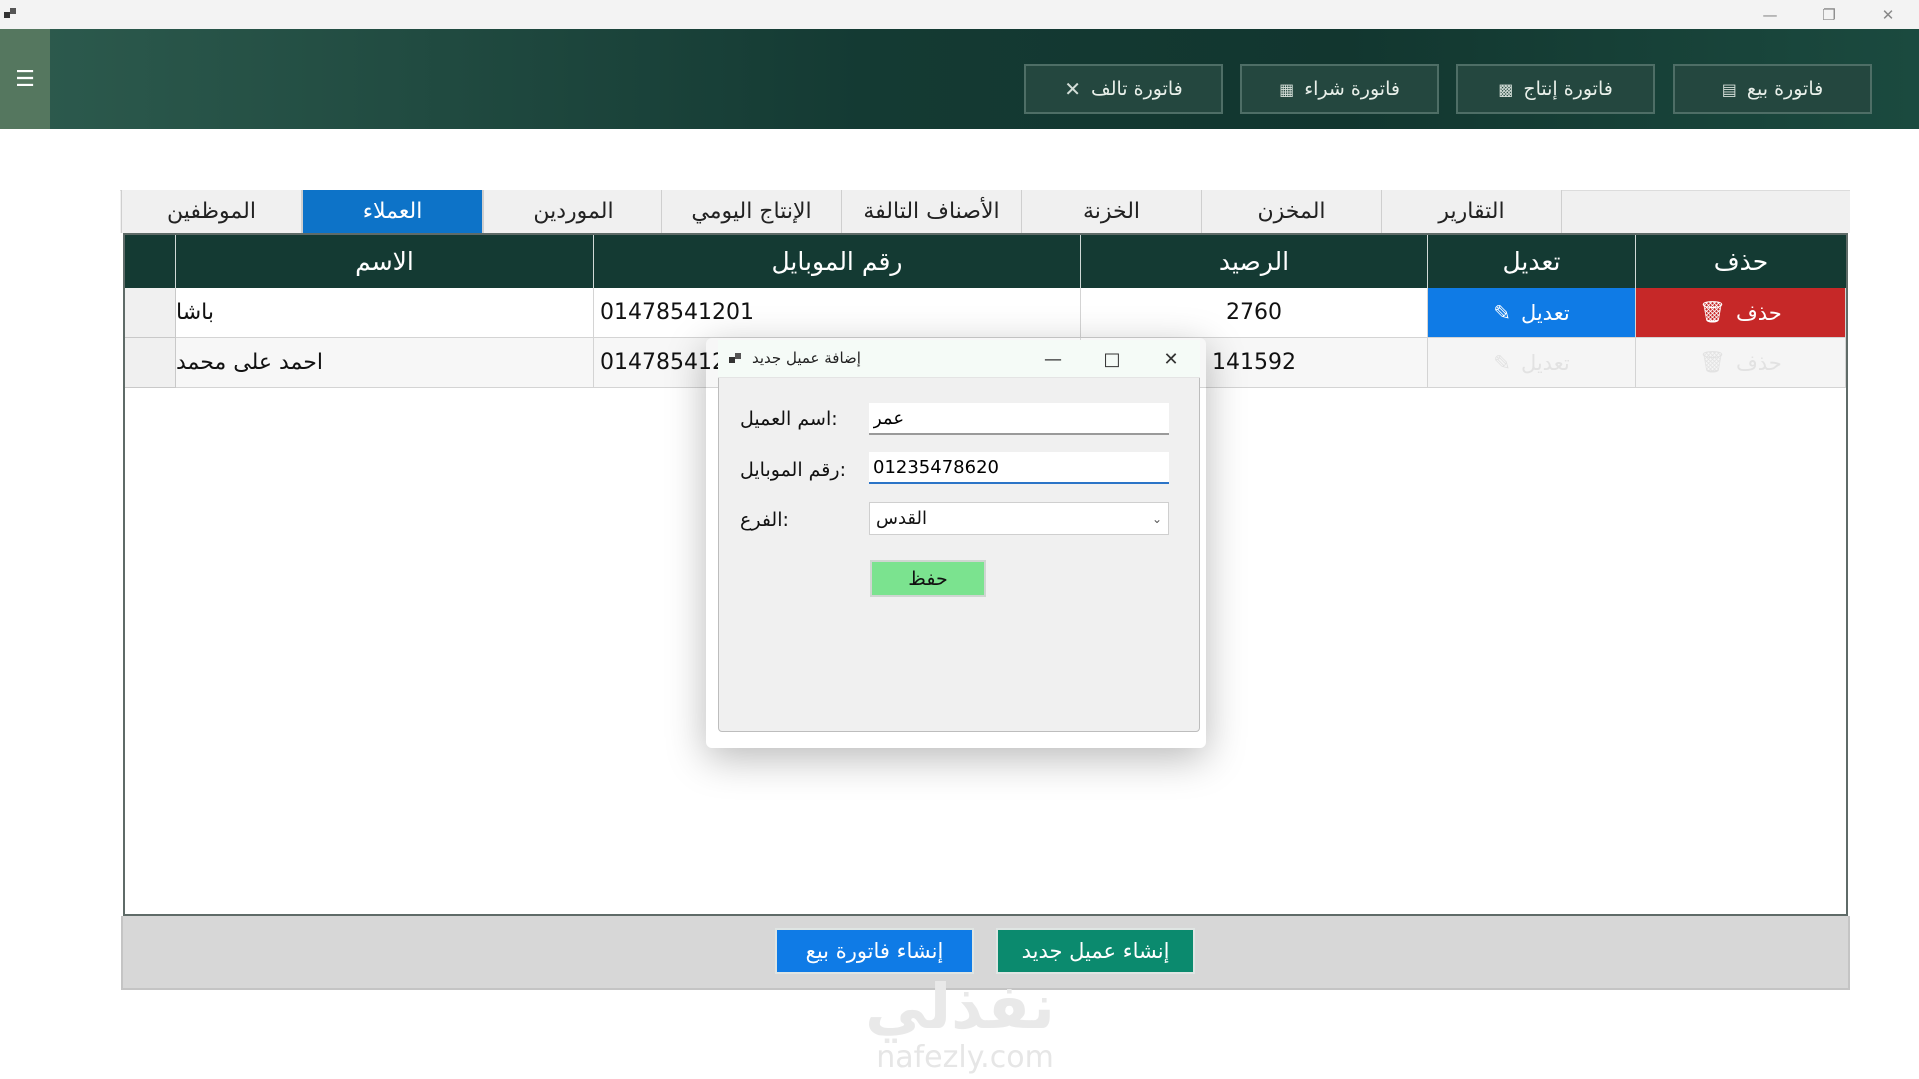 The height and width of the screenshot is (1079, 1919). I want to click on sales-invoice-button: فاتورة بيع ▤, so click(1772, 89).